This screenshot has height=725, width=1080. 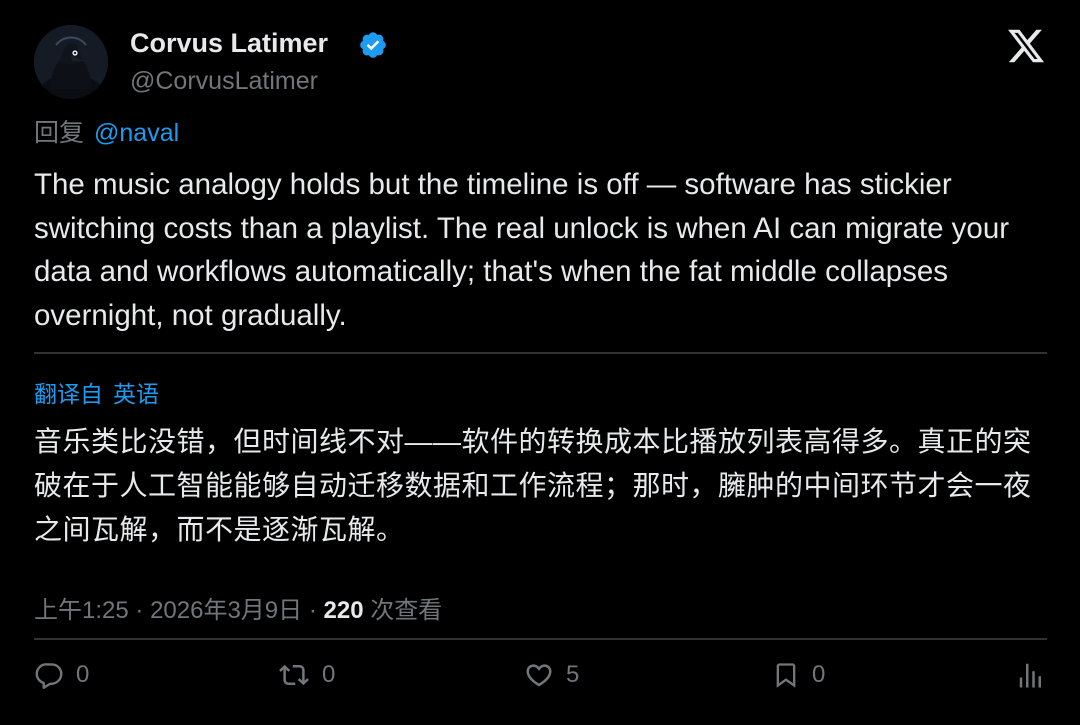 What do you see at coordinates (819, 674) in the screenshot?
I see `bookmark-count: 0` at bounding box center [819, 674].